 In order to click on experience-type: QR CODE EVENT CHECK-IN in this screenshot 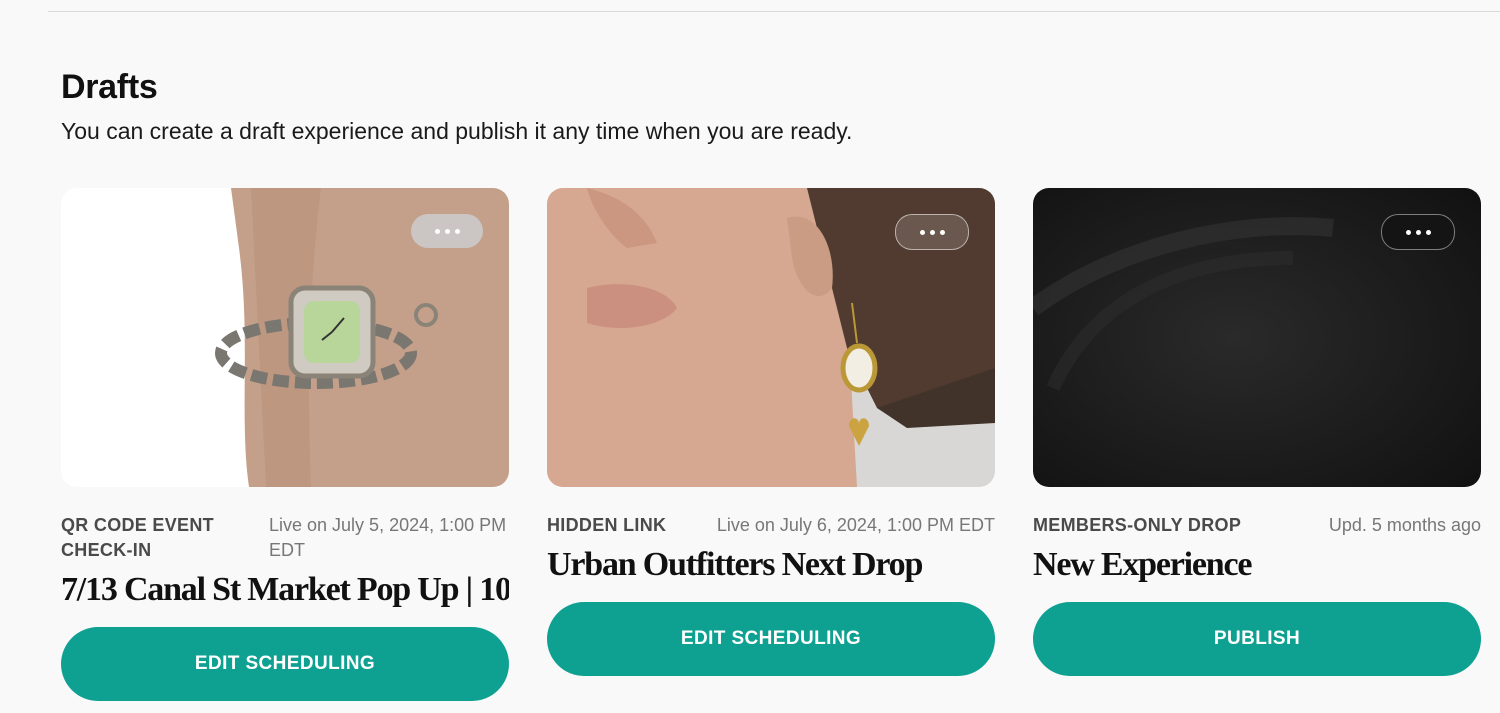, I will do `click(137, 537)`.